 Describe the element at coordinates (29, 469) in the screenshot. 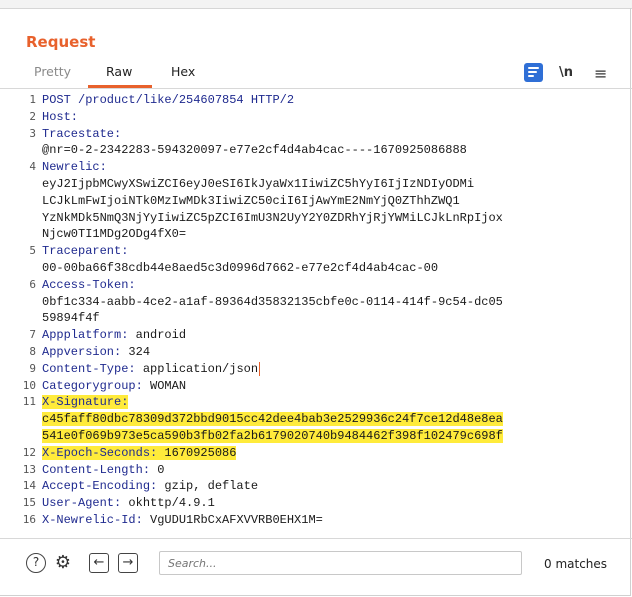

I see `line-number: 13` at that location.